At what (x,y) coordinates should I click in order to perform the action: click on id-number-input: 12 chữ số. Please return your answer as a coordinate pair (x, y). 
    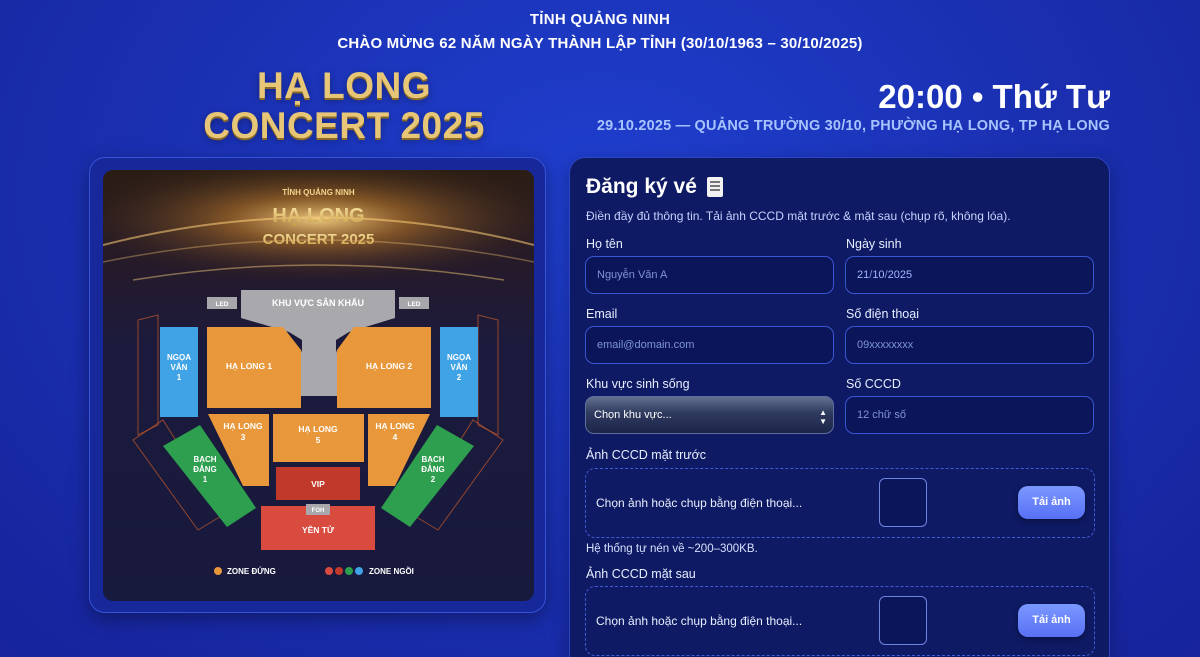
    Looking at the image, I should click on (969, 415).